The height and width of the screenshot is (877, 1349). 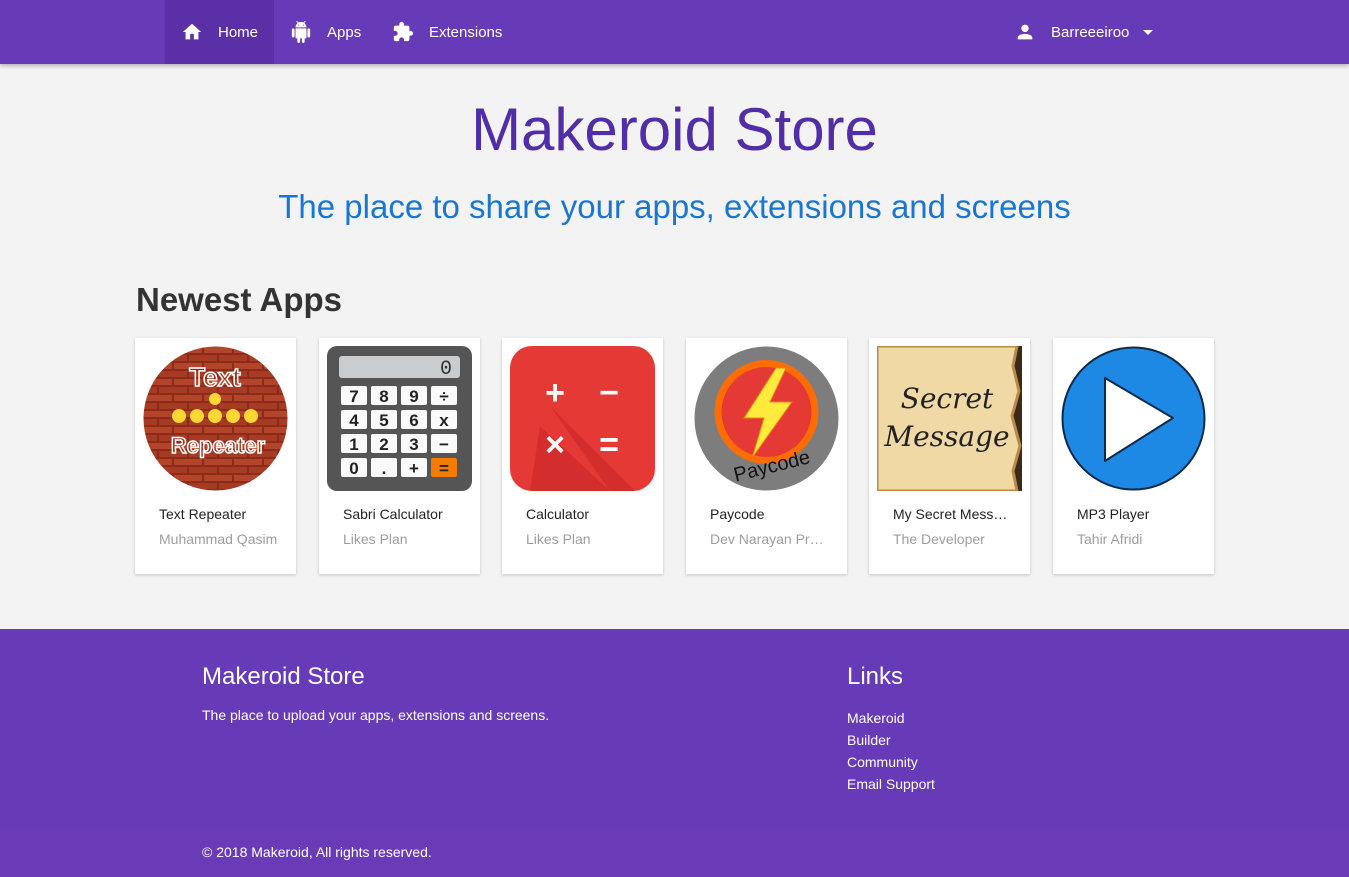 I want to click on nav-extensions: Extensions, so click(x=447, y=32).